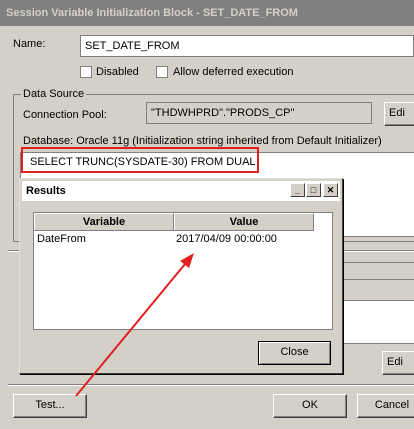  I want to click on arrow-line, so click(133, 327).